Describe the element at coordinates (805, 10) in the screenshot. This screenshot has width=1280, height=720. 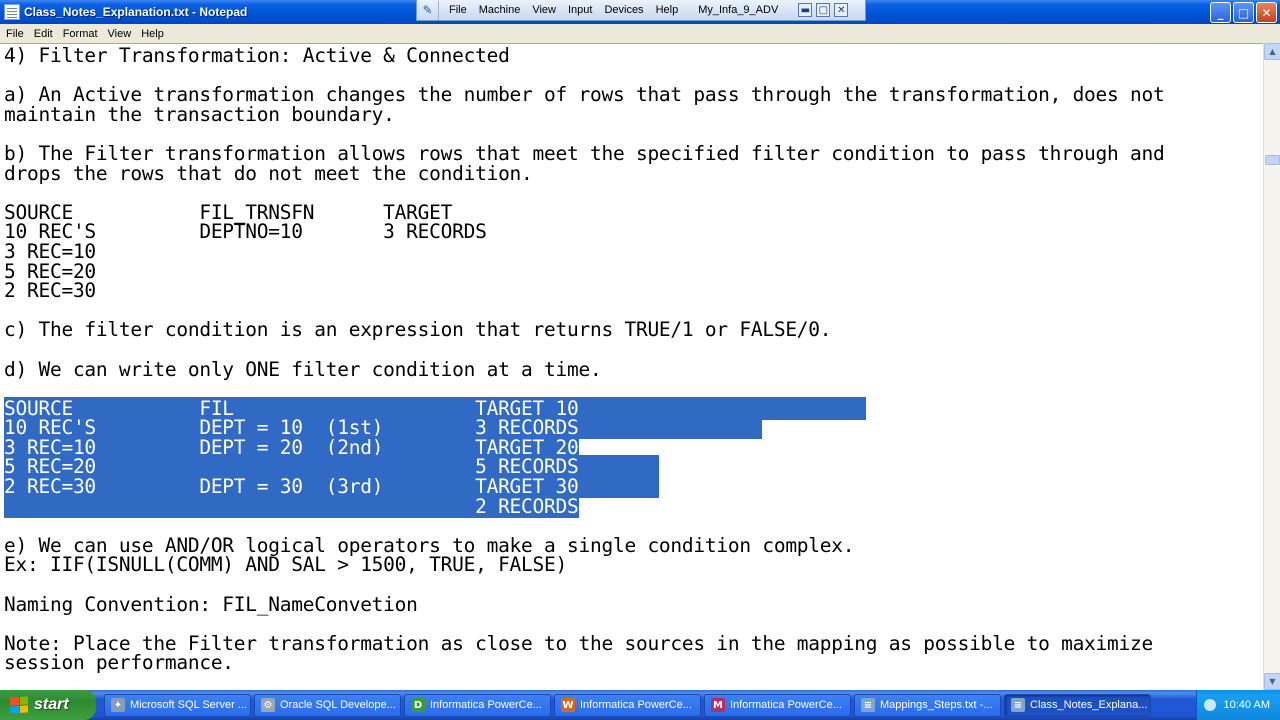
I see `vm-minimize-icon: ▬` at that location.